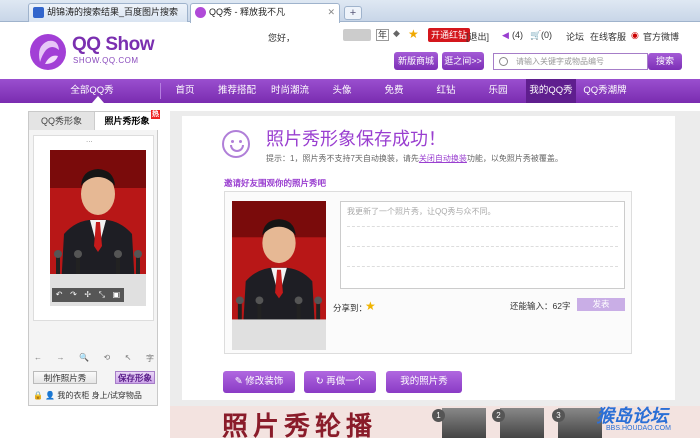 This screenshot has height=438, width=700. Describe the element at coordinates (93, 228) in the screenshot. I see `avatar-preview-frame: ... ↶ ↷ ✢ ⤡ ▣` at that location.